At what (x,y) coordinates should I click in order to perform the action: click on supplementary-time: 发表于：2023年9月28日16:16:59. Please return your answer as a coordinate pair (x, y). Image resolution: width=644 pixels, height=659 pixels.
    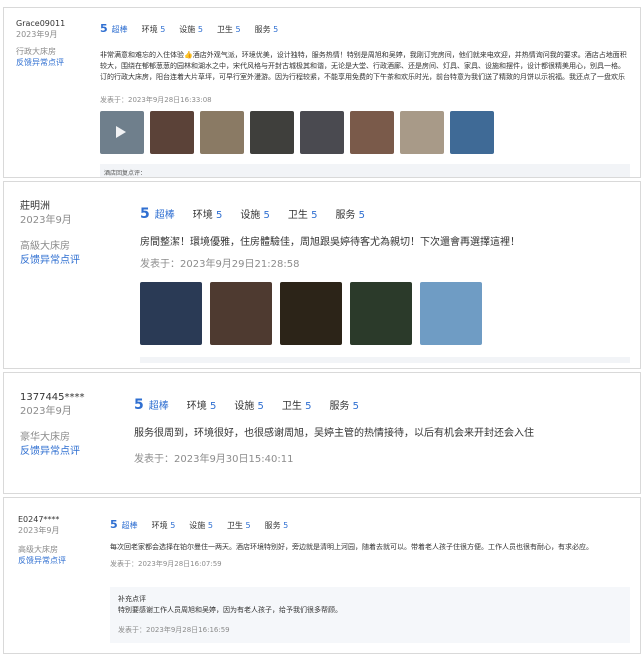
    Looking at the image, I should click on (174, 630).